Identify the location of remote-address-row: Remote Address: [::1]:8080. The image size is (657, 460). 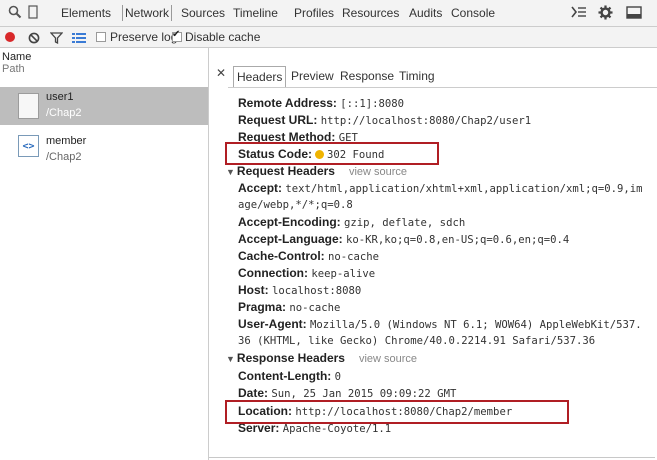
(321, 103).